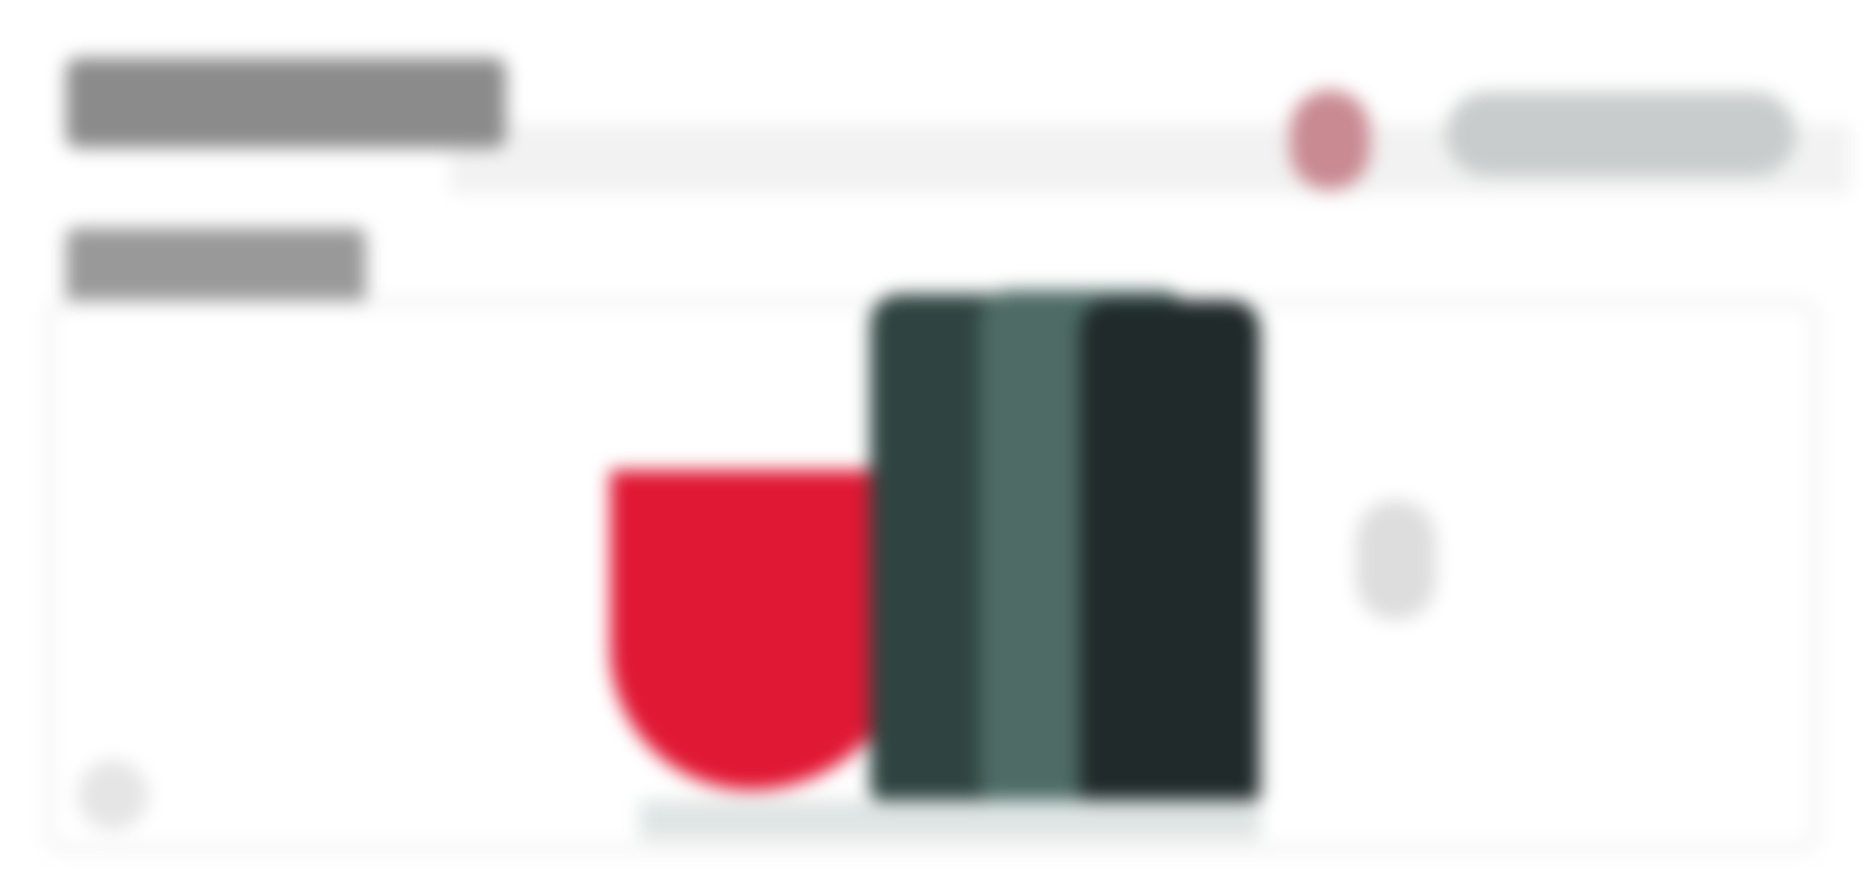 The image size is (1864, 870). I want to click on page-title, so click(286, 103).